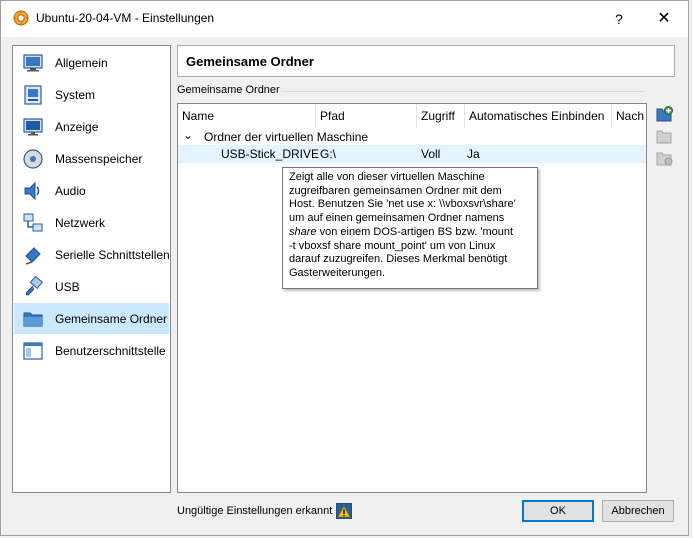 This screenshot has height=538, width=693. I want to click on audio-icon, so click(32, 190).